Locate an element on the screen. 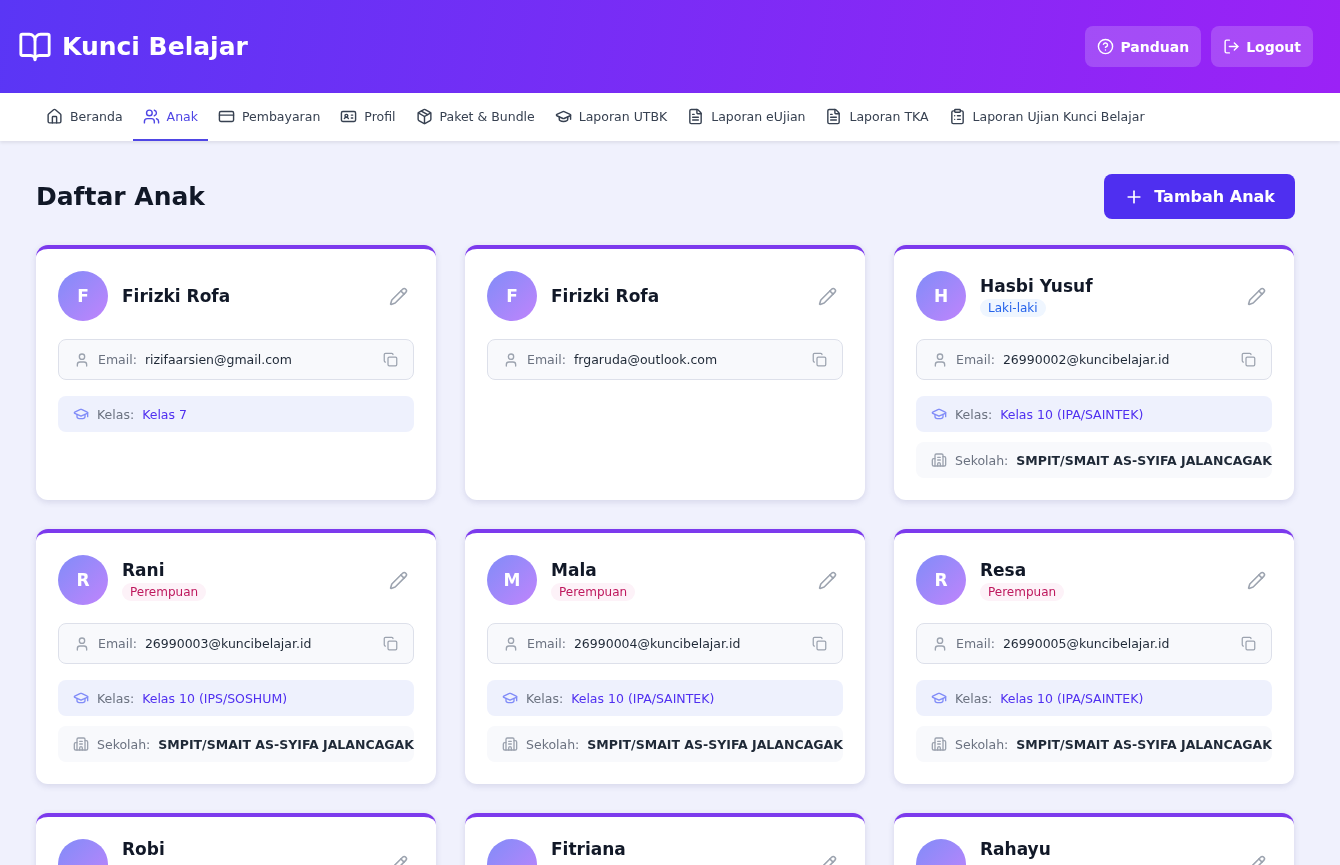 This screenshot has height=865, width=1340. field-value: 26990004@kuncibelajar.id is located at coordinates (657, 643).